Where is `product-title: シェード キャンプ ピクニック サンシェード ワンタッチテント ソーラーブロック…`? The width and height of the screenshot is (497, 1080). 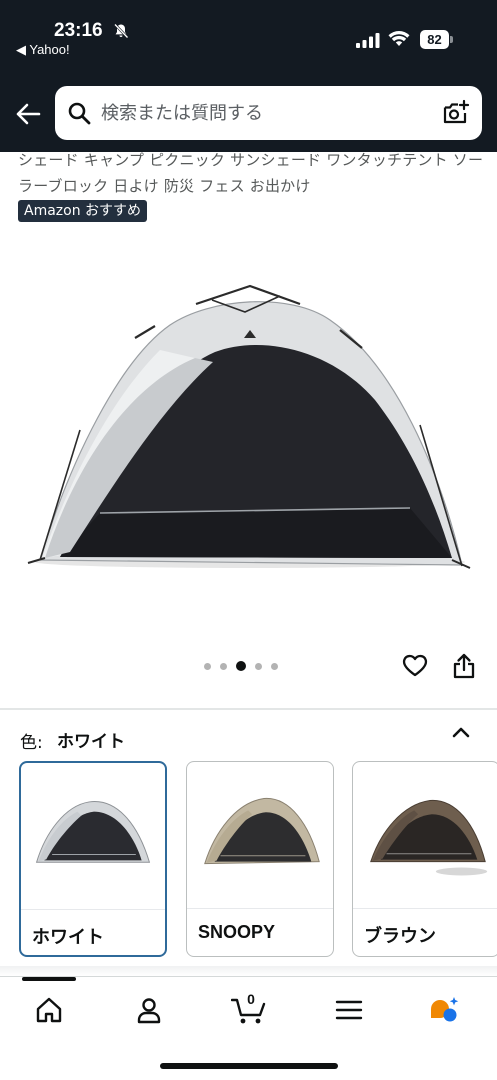
product-title: シェード キャンプ ピクニック サンシェード ワンタッチテント ソーラーブロック… is located at coordinates (253, 173).